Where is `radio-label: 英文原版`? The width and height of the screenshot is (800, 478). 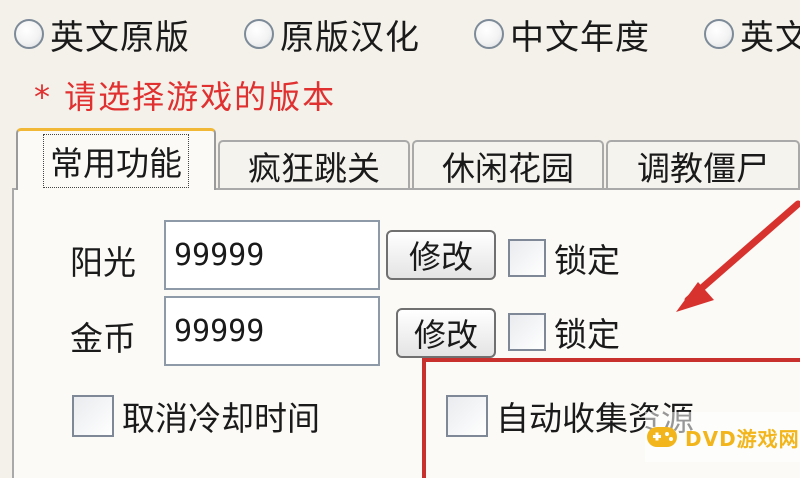 radio-label: 英文原版 is located at coordinates (120, 37).